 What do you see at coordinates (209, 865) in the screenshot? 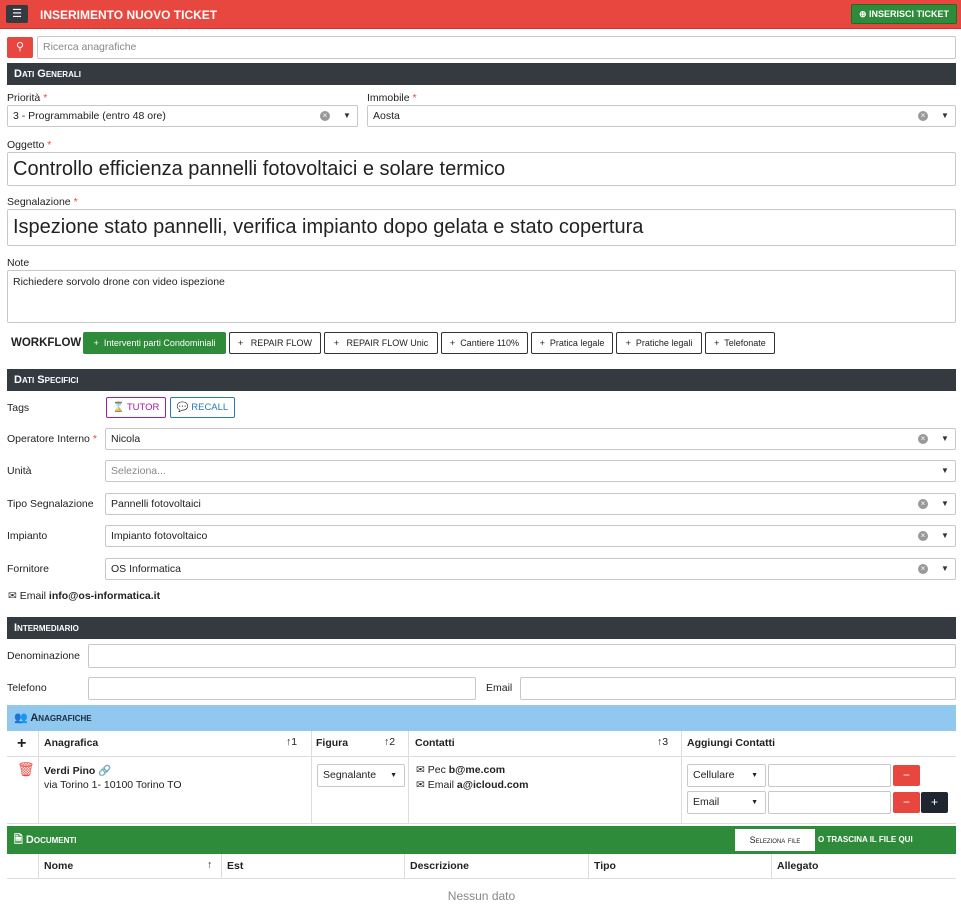
I see `sort-arrow-icon: ↑` at bounding box center [209, 865].